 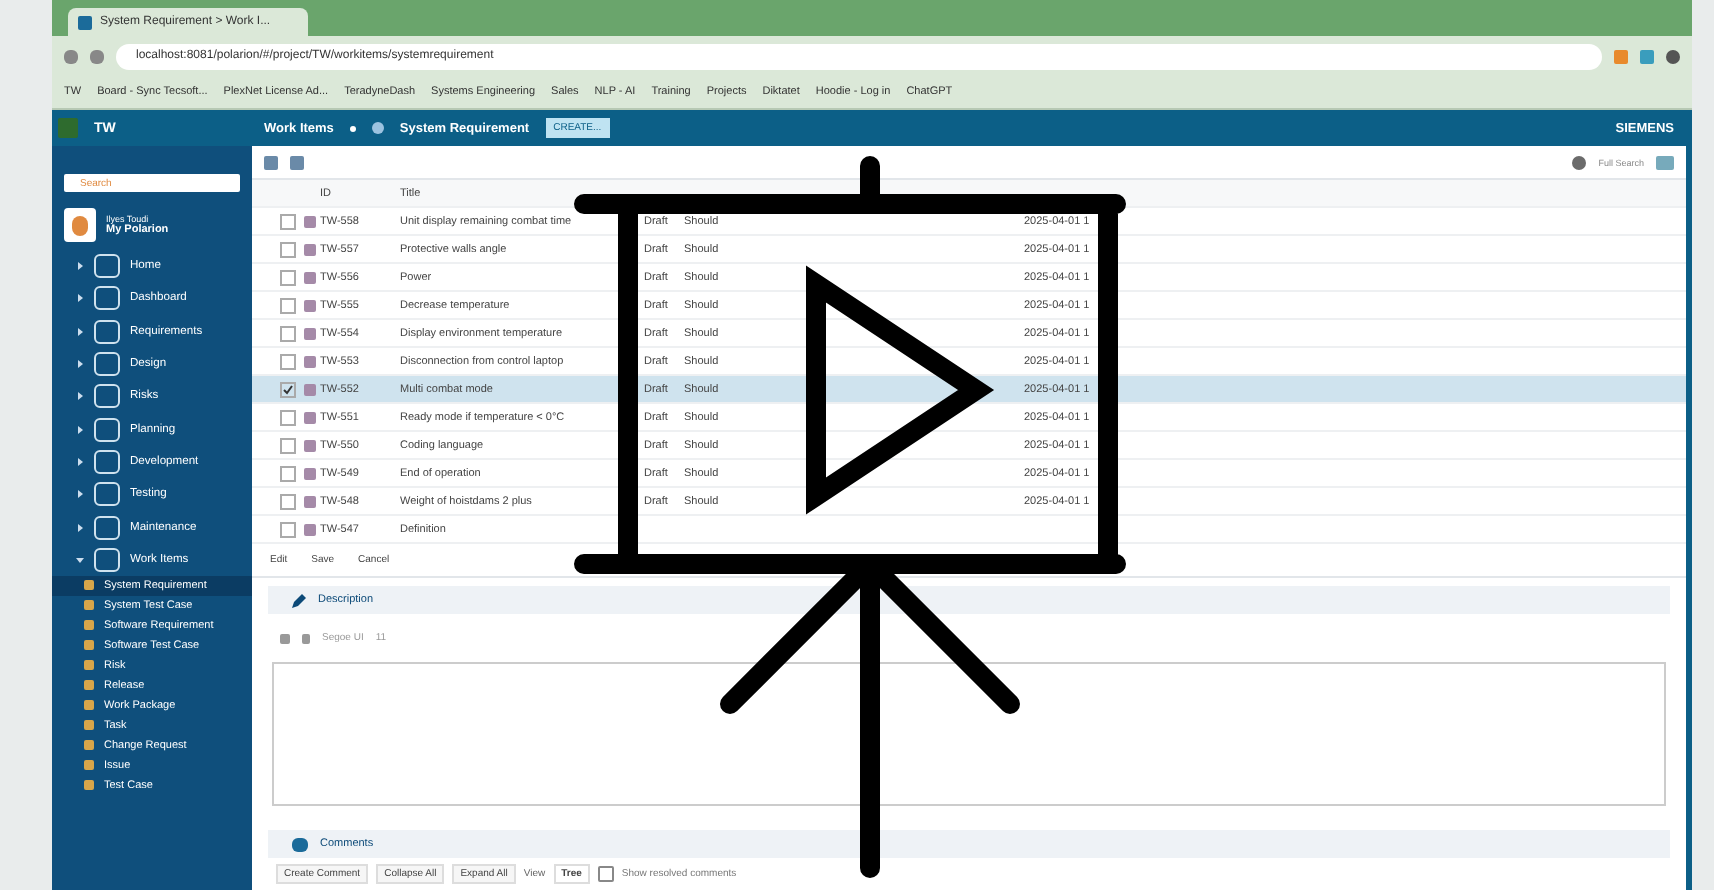 I want to click on pencil-icon, so click(x=299, y=600).